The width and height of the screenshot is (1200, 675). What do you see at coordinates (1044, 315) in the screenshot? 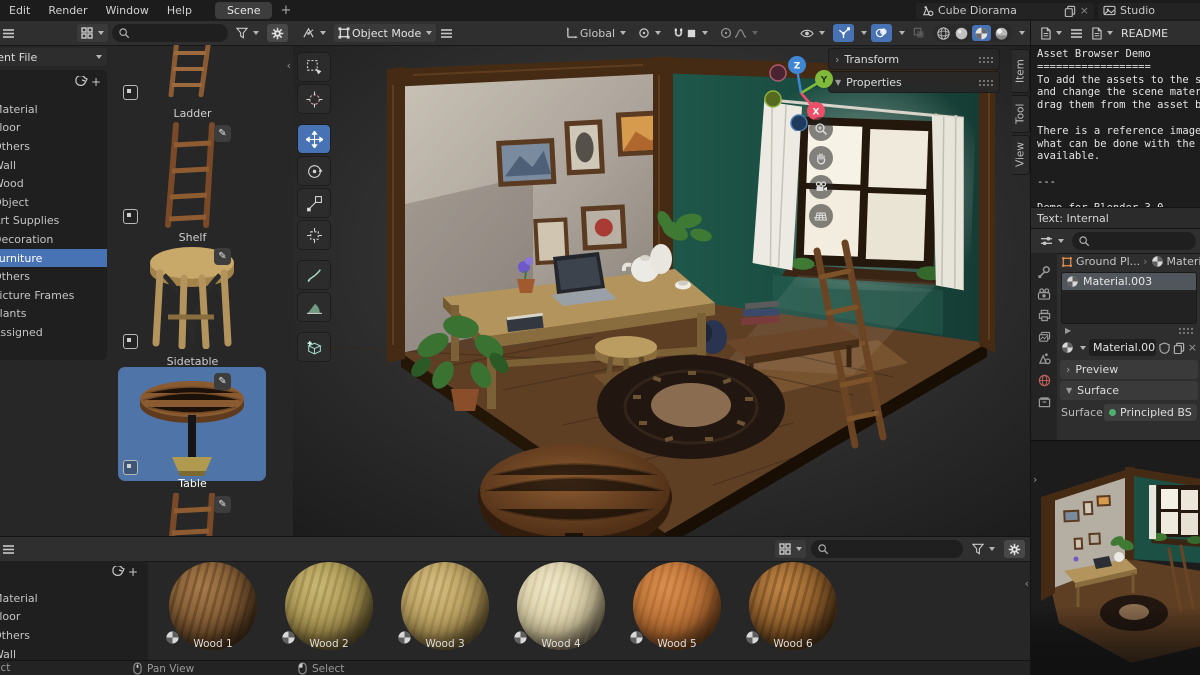
I see `tab-output-icon` at bounding box center [1044, 315].